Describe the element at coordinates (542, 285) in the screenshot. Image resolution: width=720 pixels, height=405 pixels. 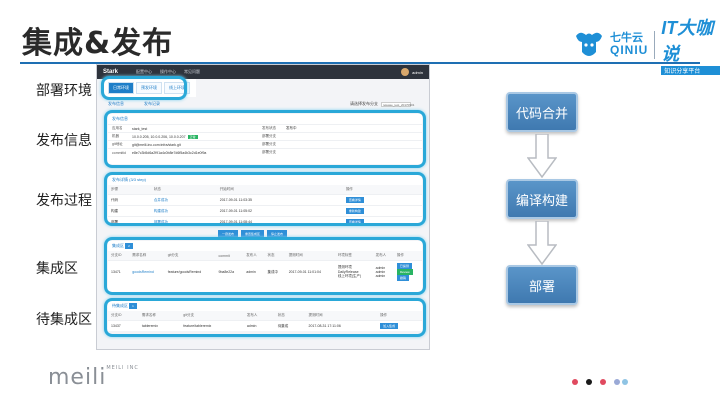
I see `flow-step-deploy: 部署` at that location.